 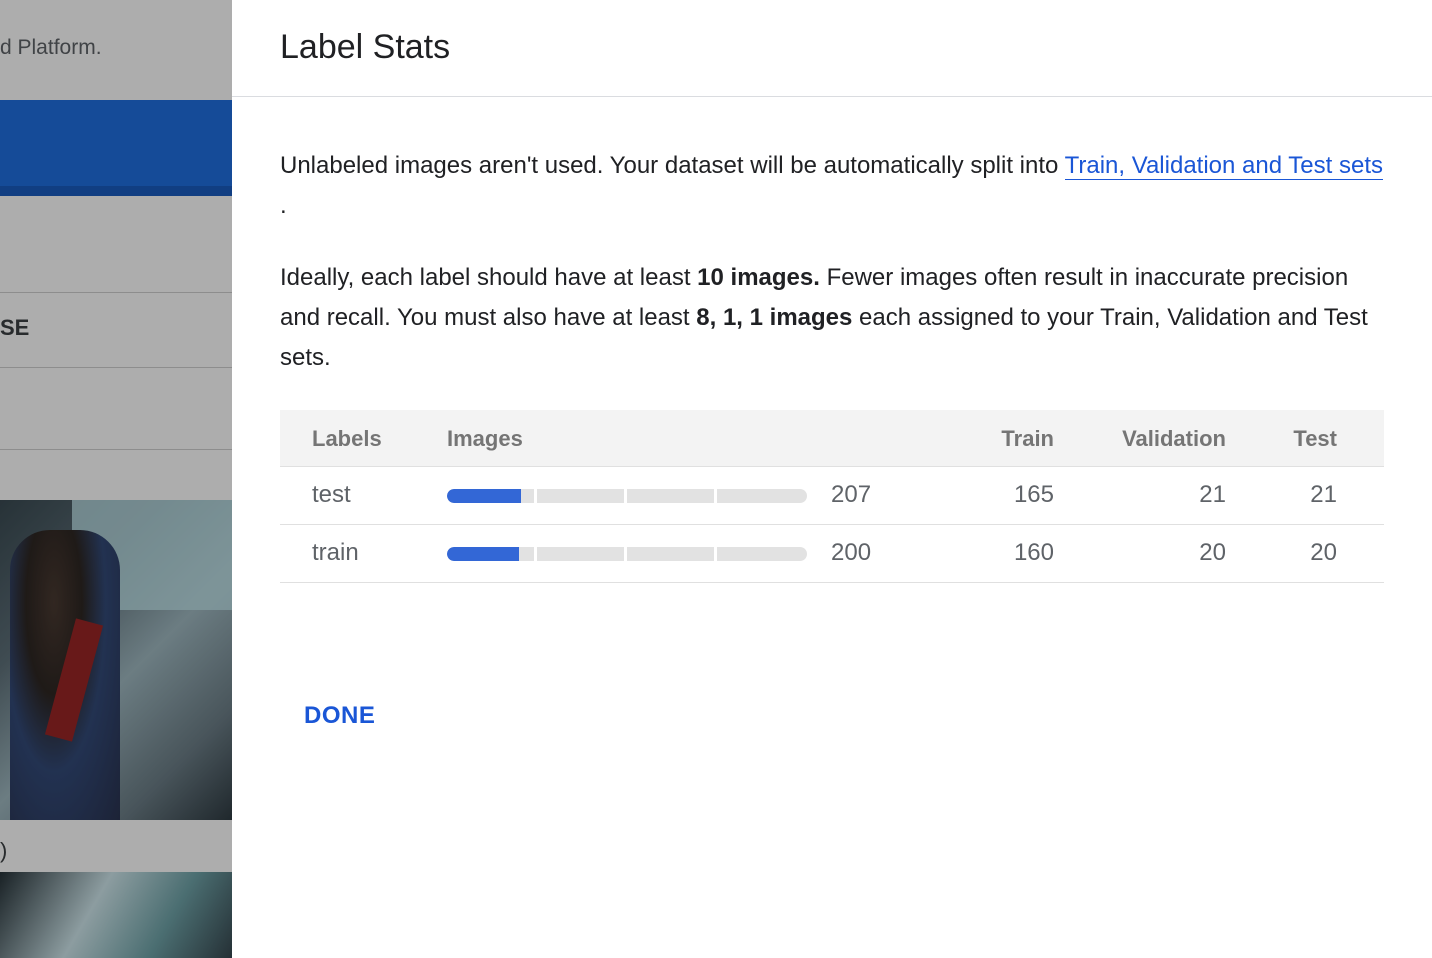 I want to click on panel-title: Label Stats, so click(x=365, y=47).